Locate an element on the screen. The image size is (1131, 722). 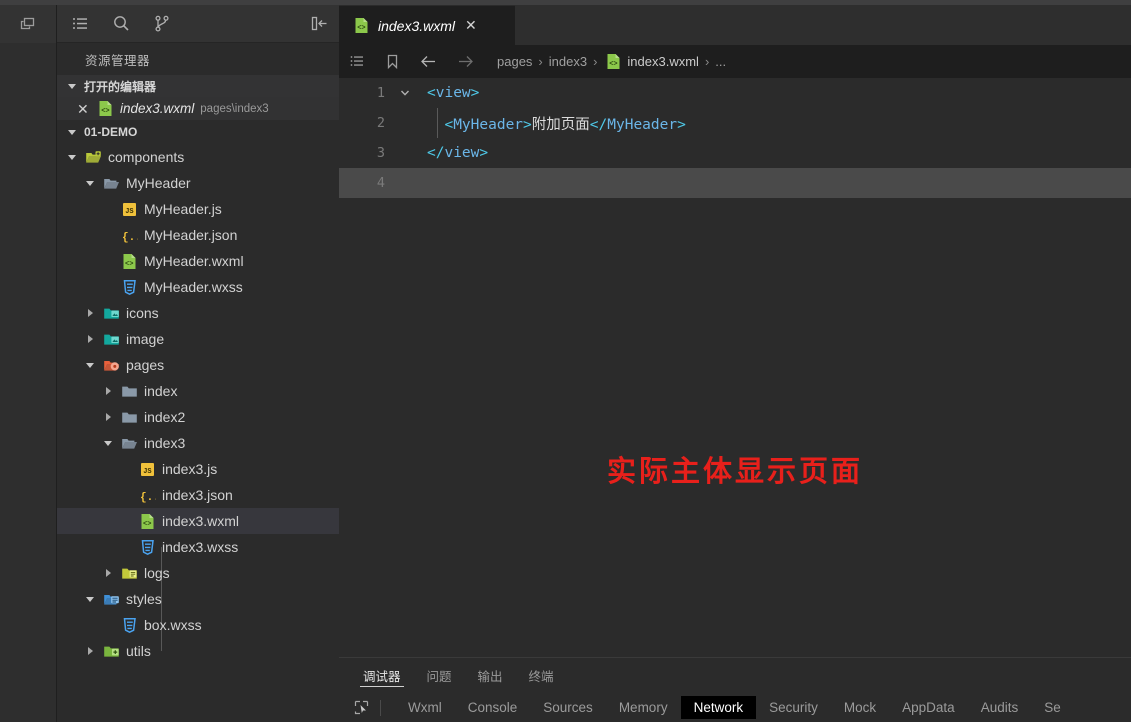
tree-item-index: index is located at coordinates (198, 391).